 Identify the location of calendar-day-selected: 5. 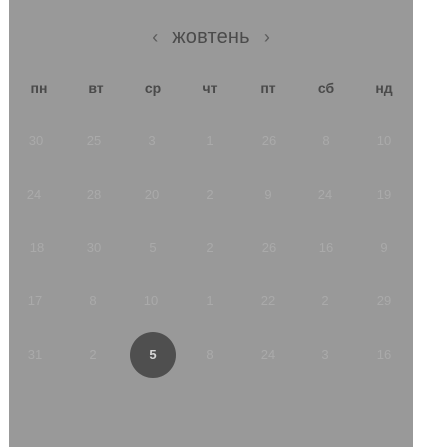
(153, 355).